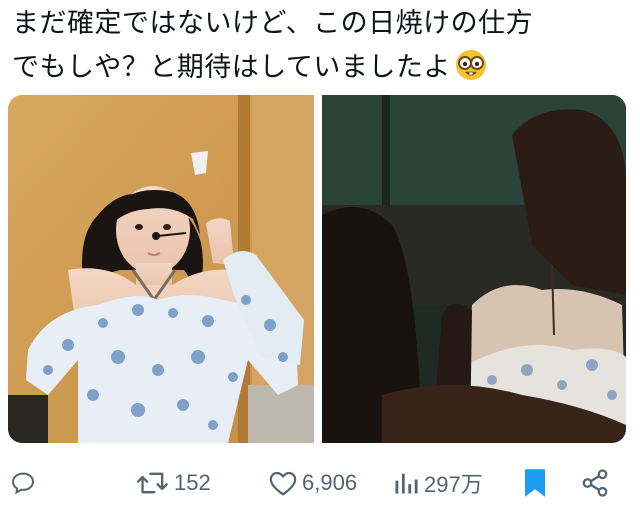 The image size is (640, 522). I want to click on action-bar: 152 6,906 297万, so click(320, 483).